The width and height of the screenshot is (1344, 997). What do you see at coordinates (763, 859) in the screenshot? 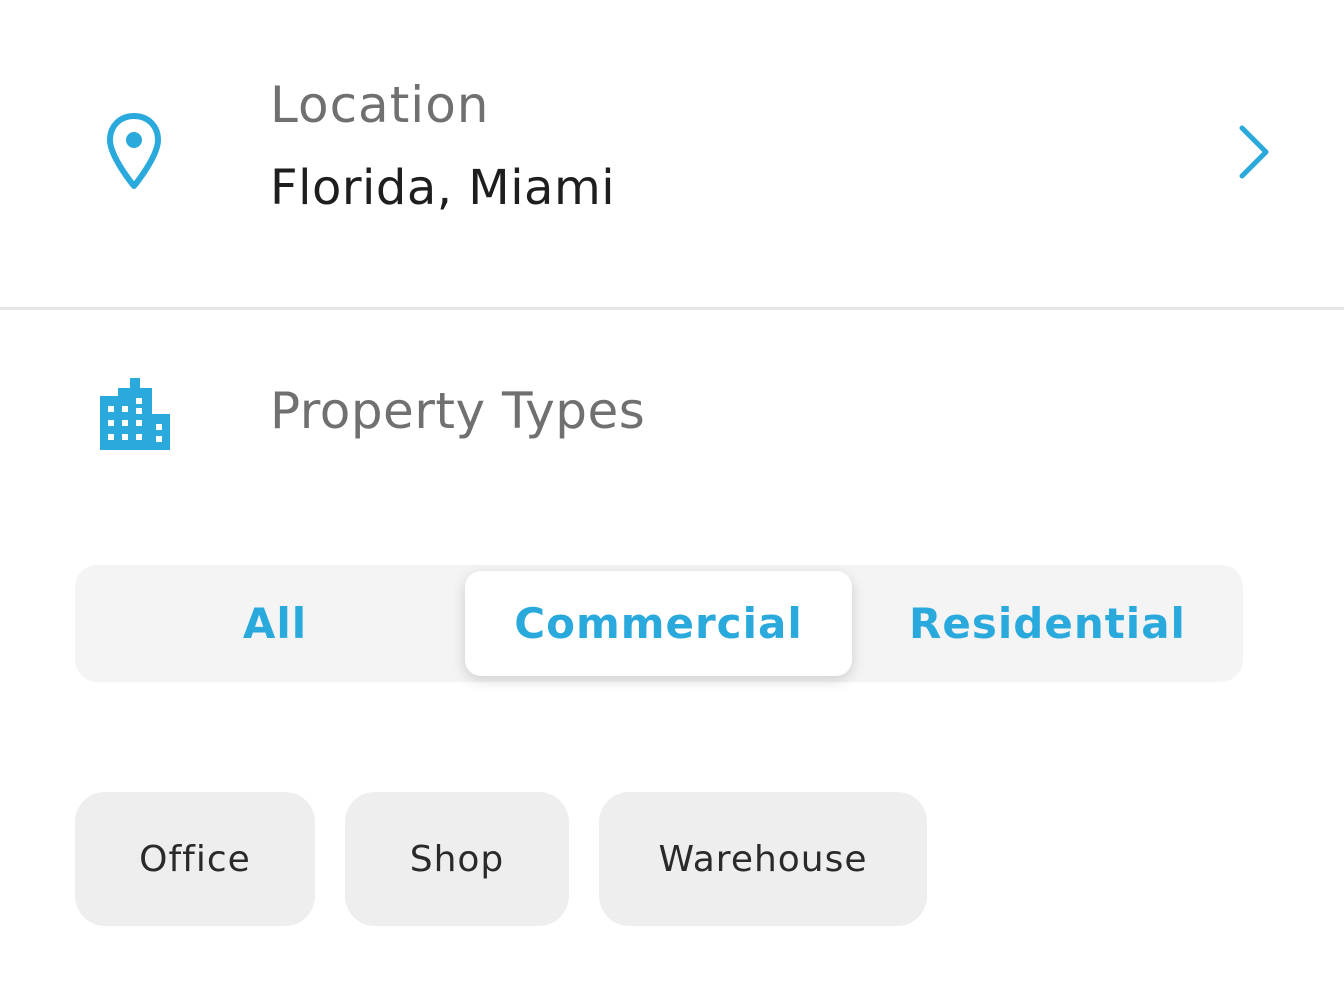
I see `chip-warehouse: Warehouse` at bounding box center [763, 859].